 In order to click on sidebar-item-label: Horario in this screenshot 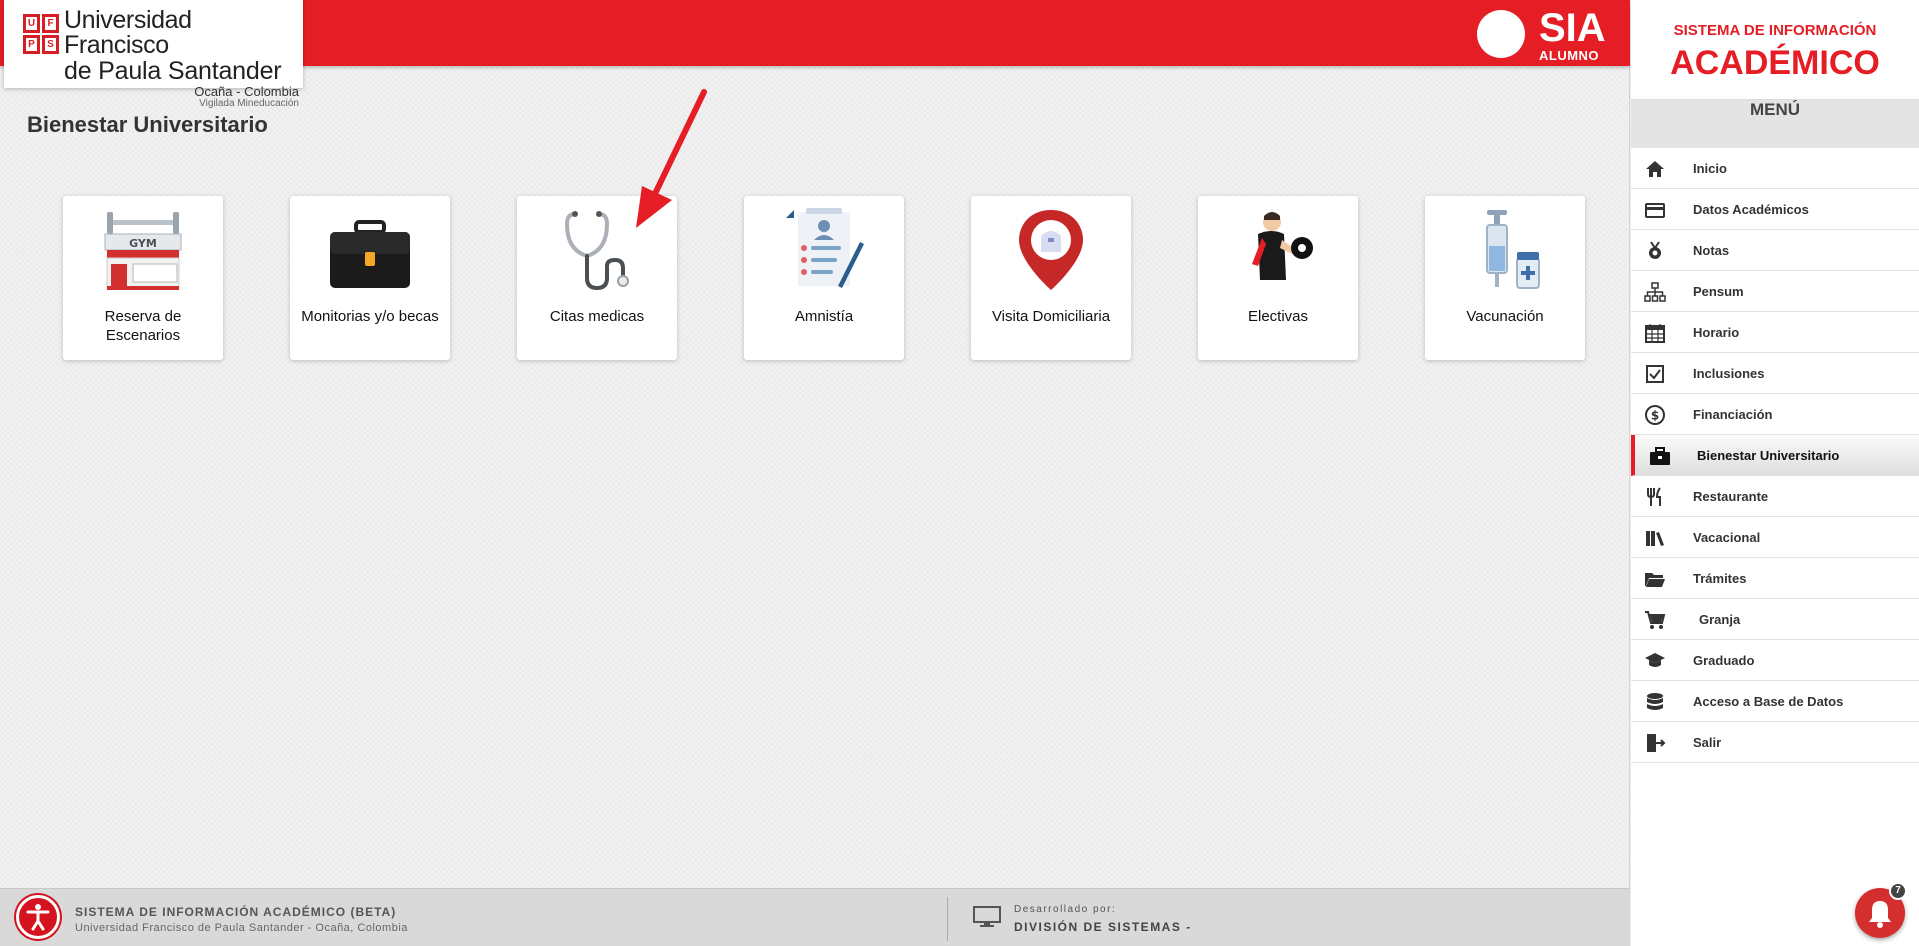, I will do `click(1716, 332)`.